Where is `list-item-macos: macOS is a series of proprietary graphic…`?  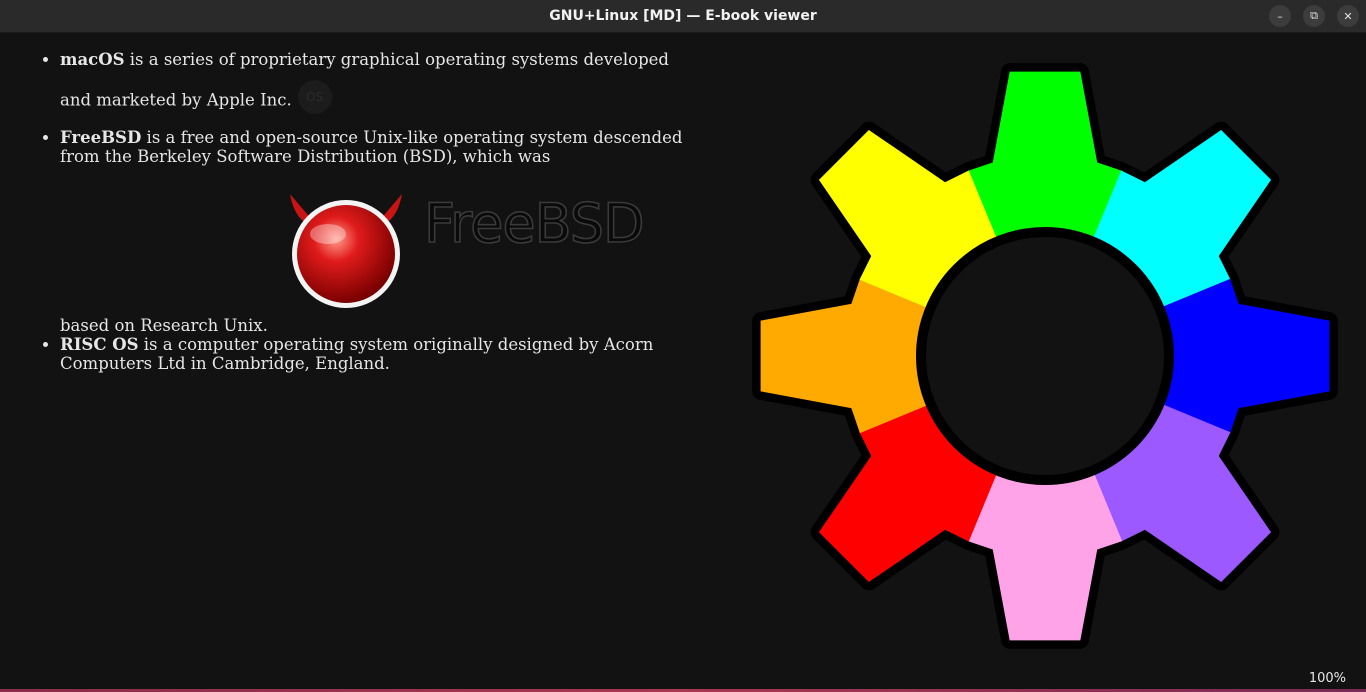 list-item-macos: macOS is a series of proprietary graphic… is located at coordinates (380, 89).